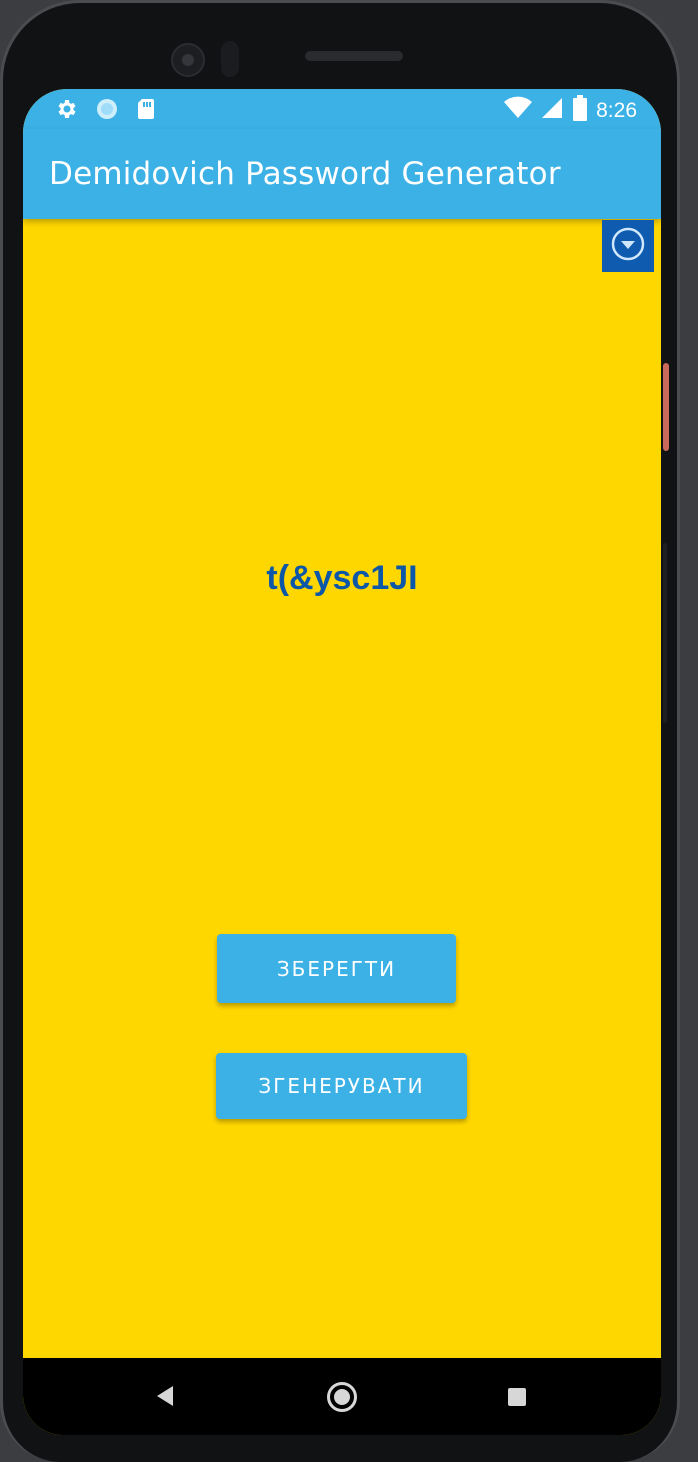 The width and height of the screenshot is (698, 1462). Describe the element at coordinates (616, 110) in the screenshot. I see `status-time: 8:26` at that location.